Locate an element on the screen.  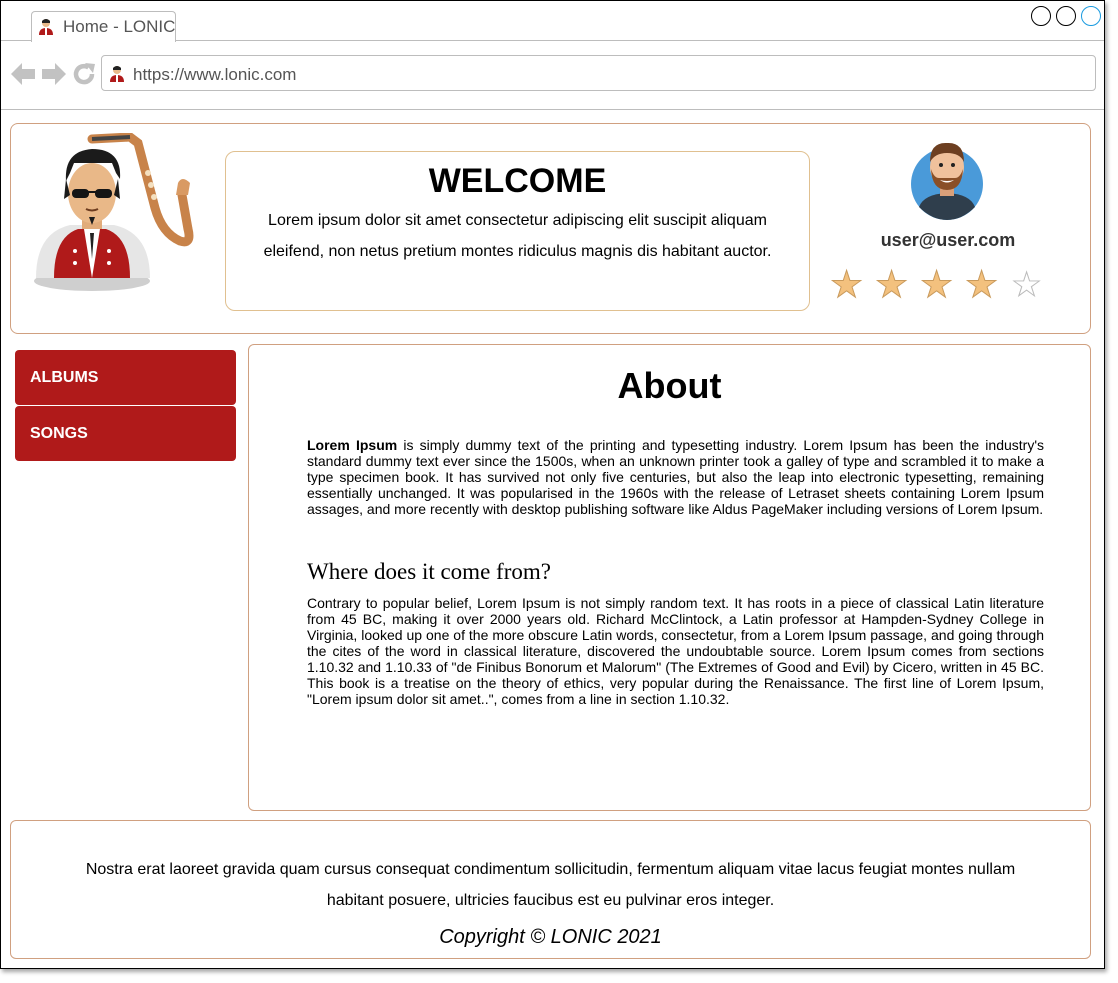
page-title: About is located at coordinates (669, 385).